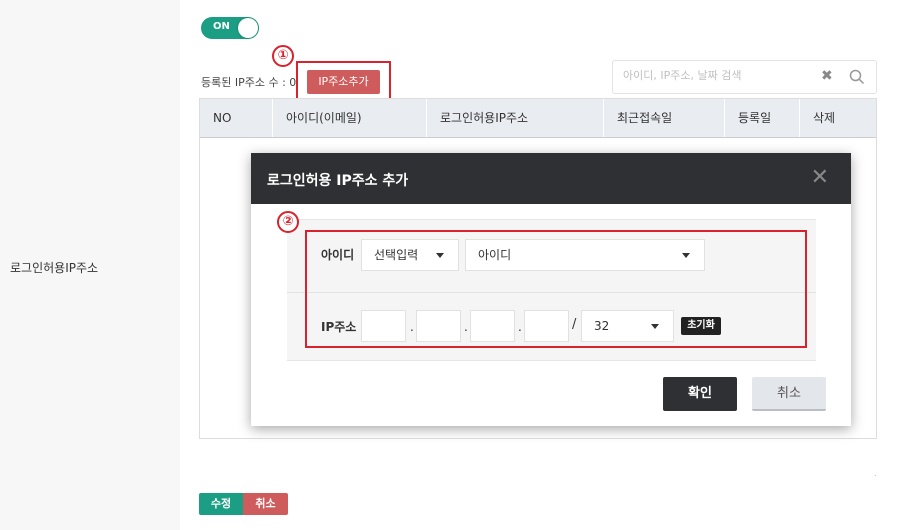 The height and width of the screenshot is (530, 913). Describe the element at coordinates (827, 76) in the screenshot. I see `close-icon: ✖` at that location.